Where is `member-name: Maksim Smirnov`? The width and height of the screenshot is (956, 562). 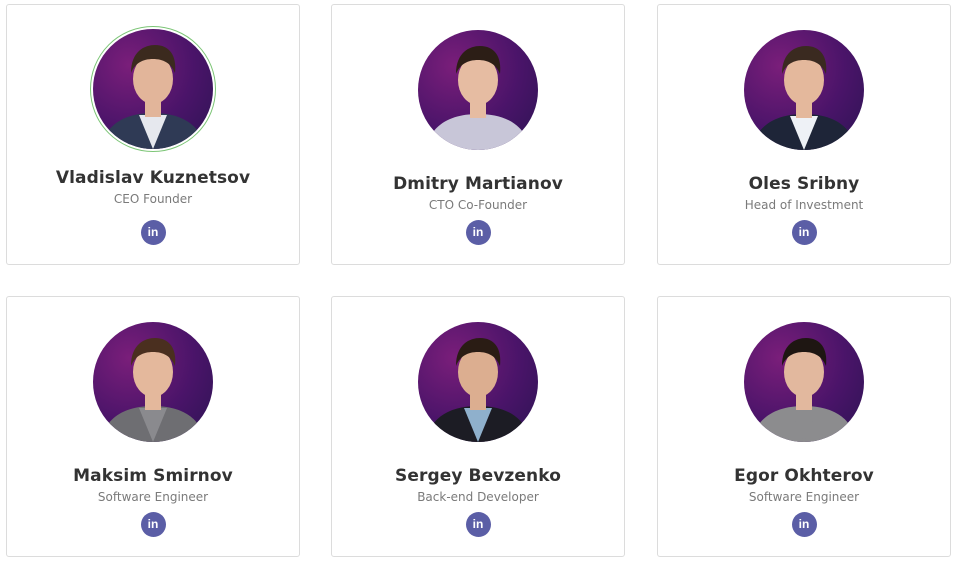 member-name: Maksim Smirnov is located at coordinates (153, 476).